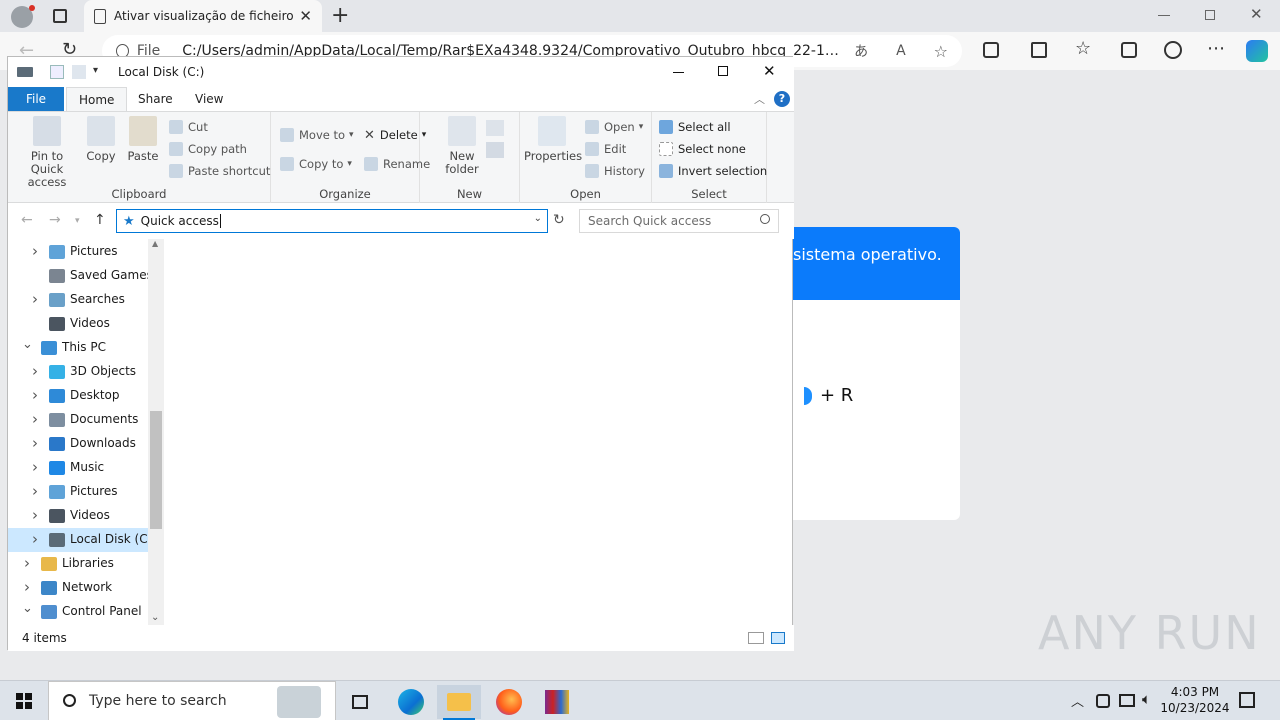 The width and height of the screenshot is (1280, 720). I want to click on properties-quick-icon, so click(57, 72).